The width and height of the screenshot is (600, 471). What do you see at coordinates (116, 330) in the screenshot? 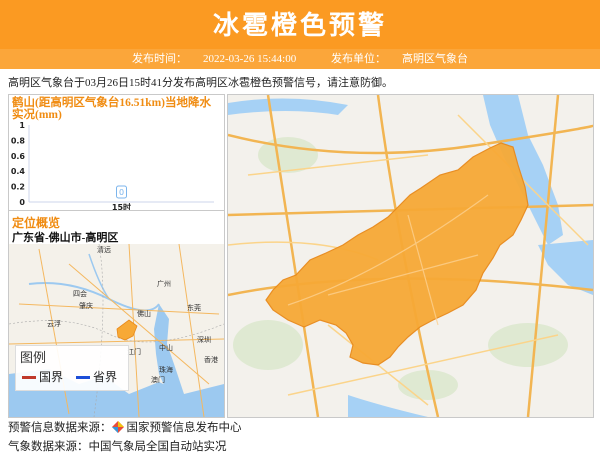
I see `locator-map: 清远广州四会肇庆佛山 东莞云浮江门 中山 深圳香港澳门 珠海` at bounding box center [116, 330].